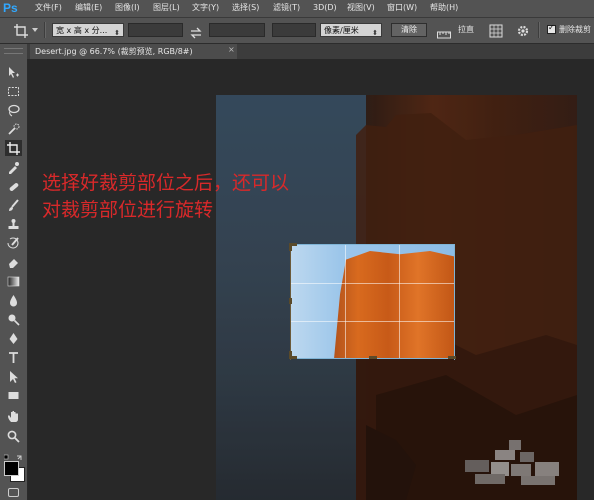 This screenshot has height=500, width=594. Describe the element at coordinates (13, 262) in the screenshot. I see `eraser-icon` at that location.